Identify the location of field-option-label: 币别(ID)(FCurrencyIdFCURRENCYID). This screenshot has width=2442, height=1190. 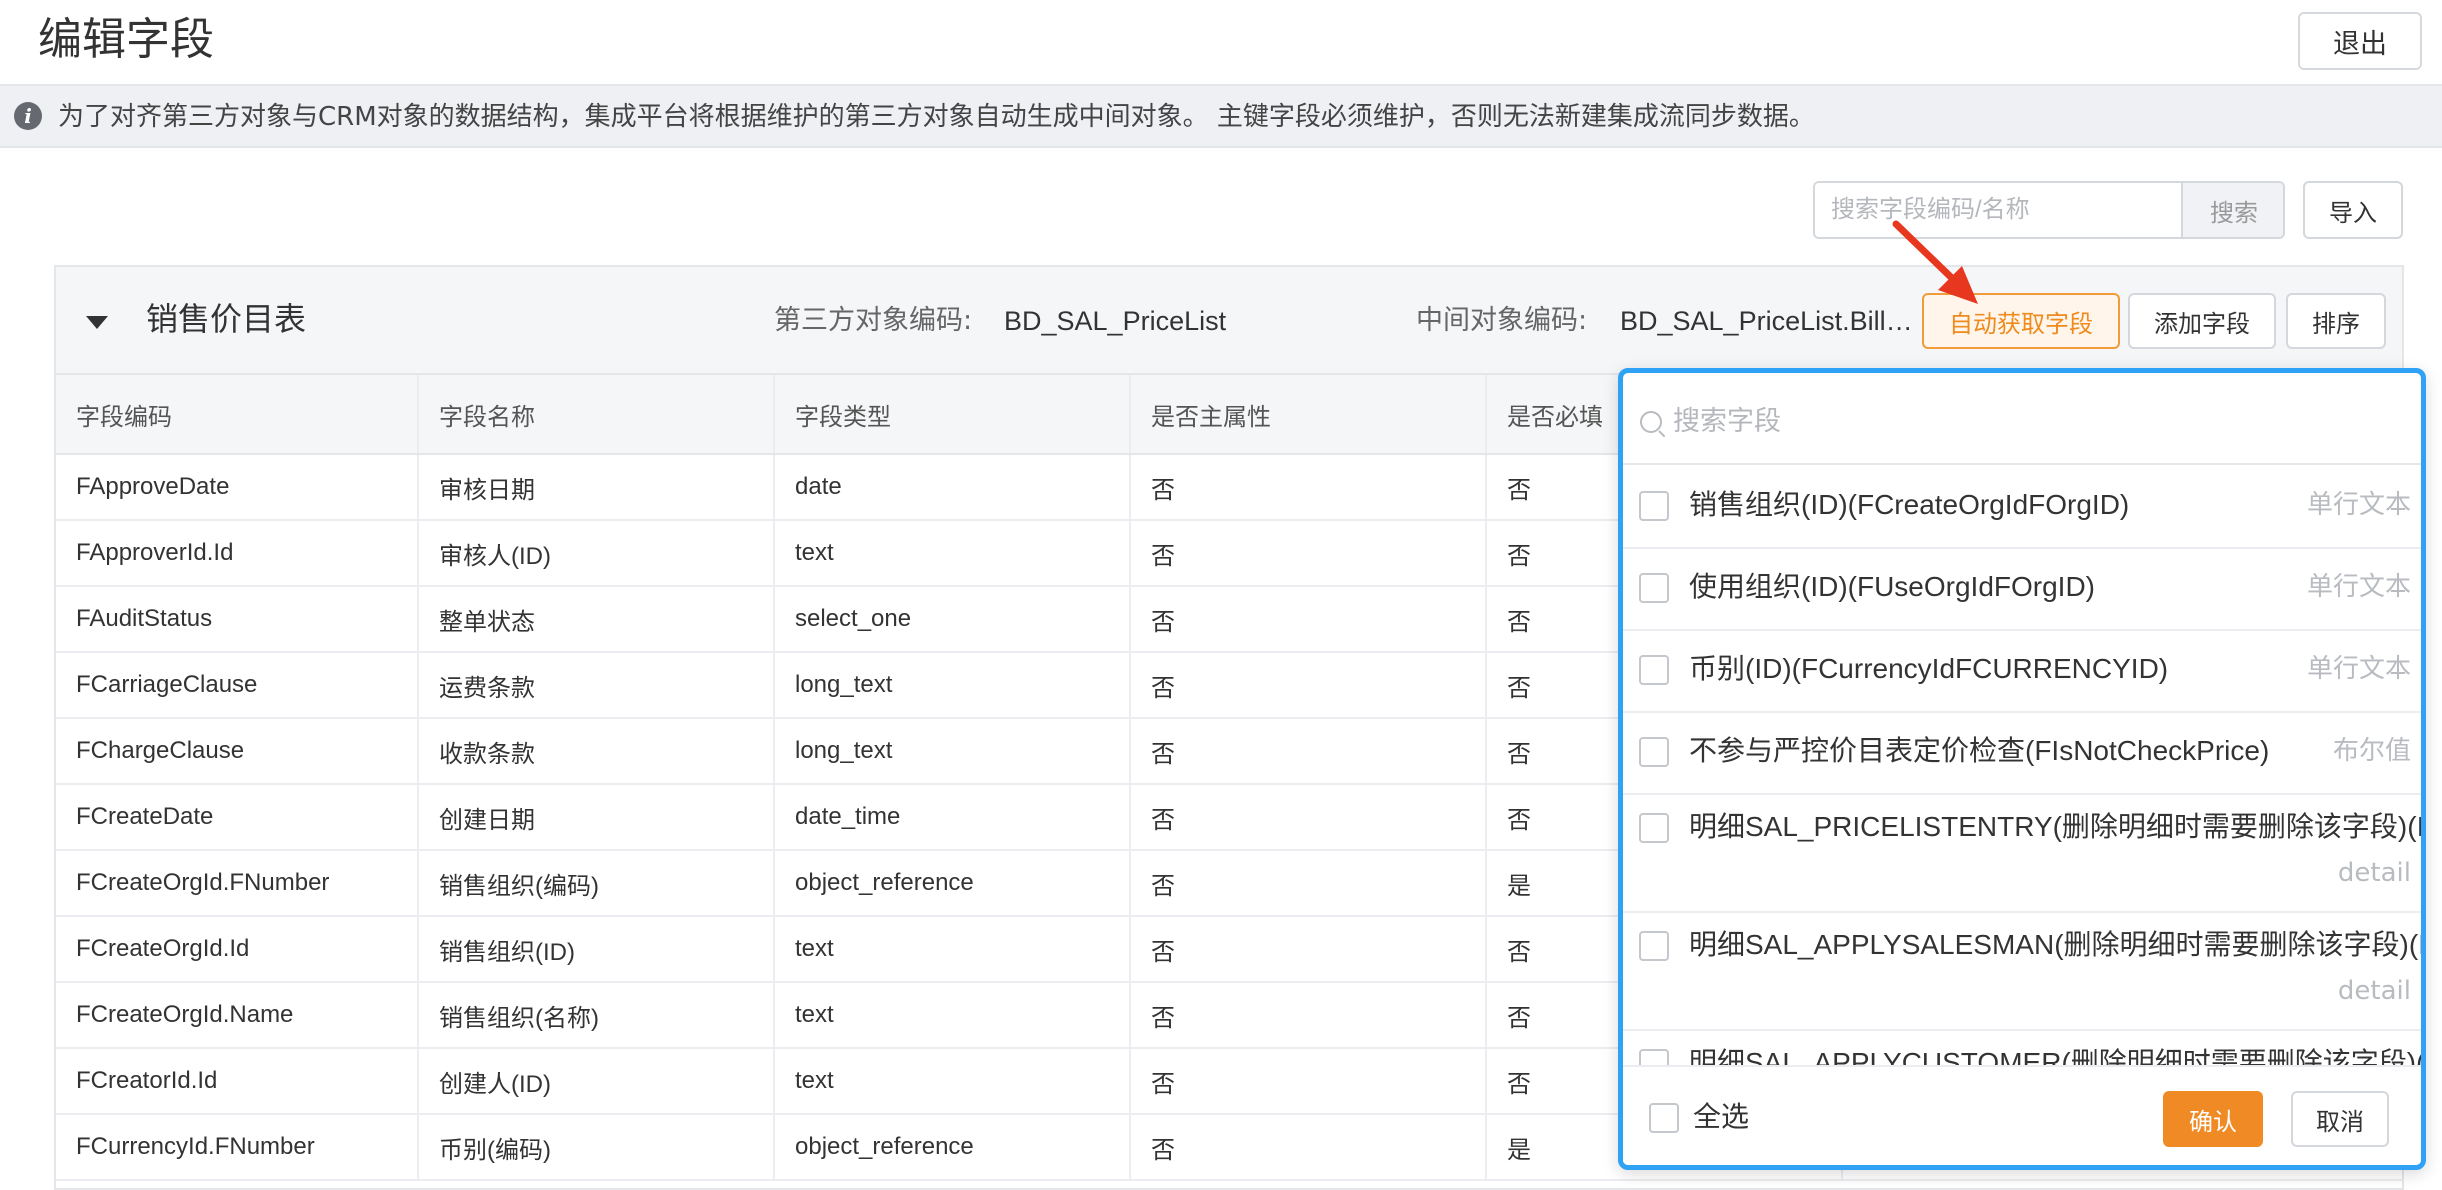
(1929, 668).